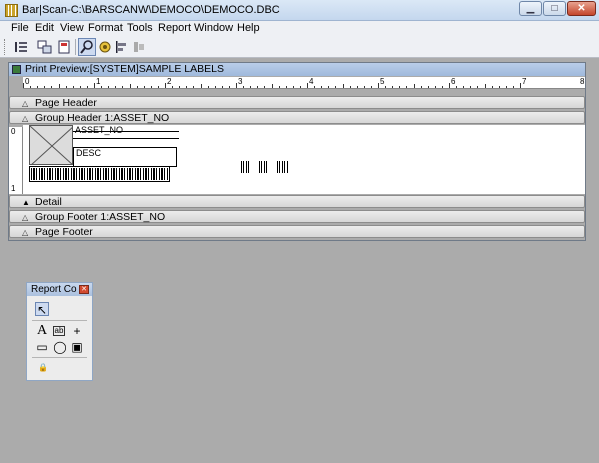 This screenshot has height=463, width=599. Describe the element at coordinates (21, 47) in the screenshot. I see `first-icon` at that location.